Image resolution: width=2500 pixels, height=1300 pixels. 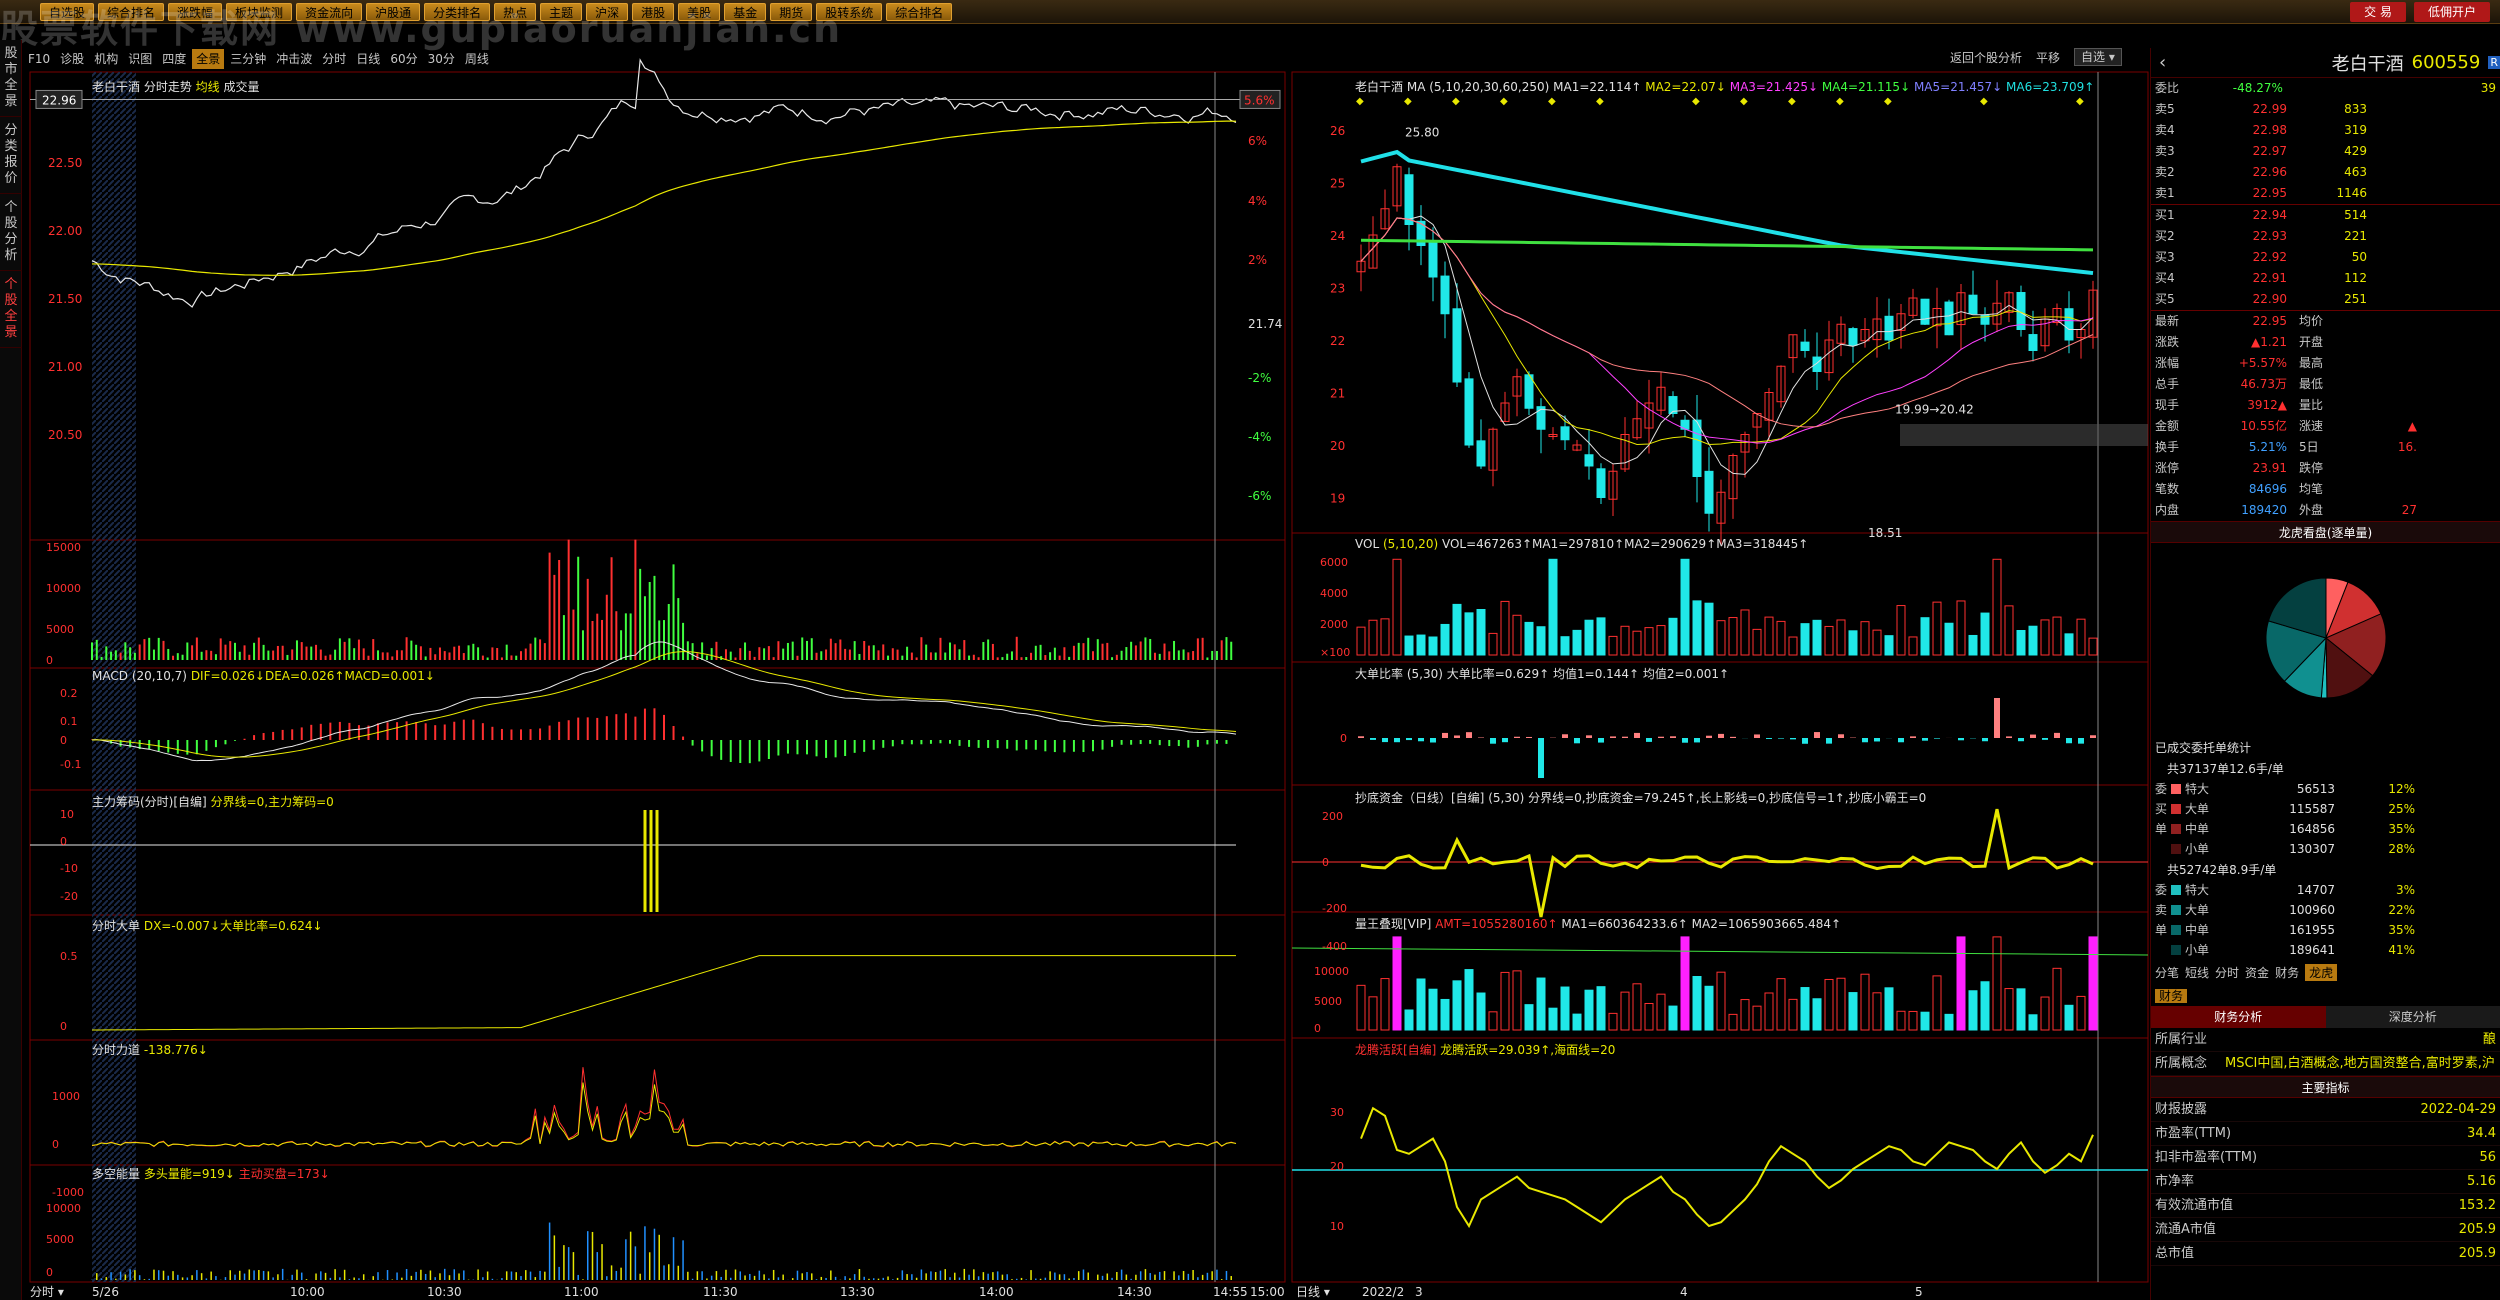 What do you see at coordinates (207, 925) in the screenshot?
I see `big-order-title: 分时大单 DX=-0.007↓大单比率=0.624↓` at bounding box center [207, 925].